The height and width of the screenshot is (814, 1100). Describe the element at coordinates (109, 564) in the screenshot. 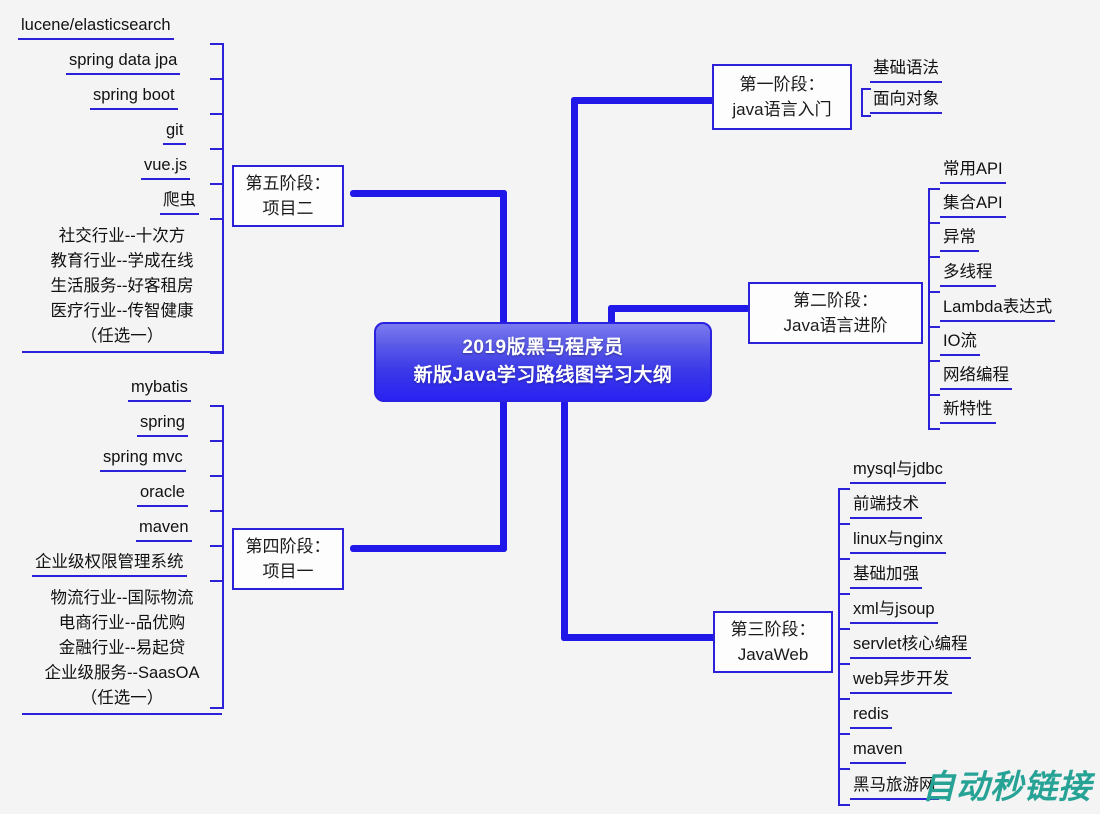

I see `stage4-item-5: 企业级权限管理系统` at that location.